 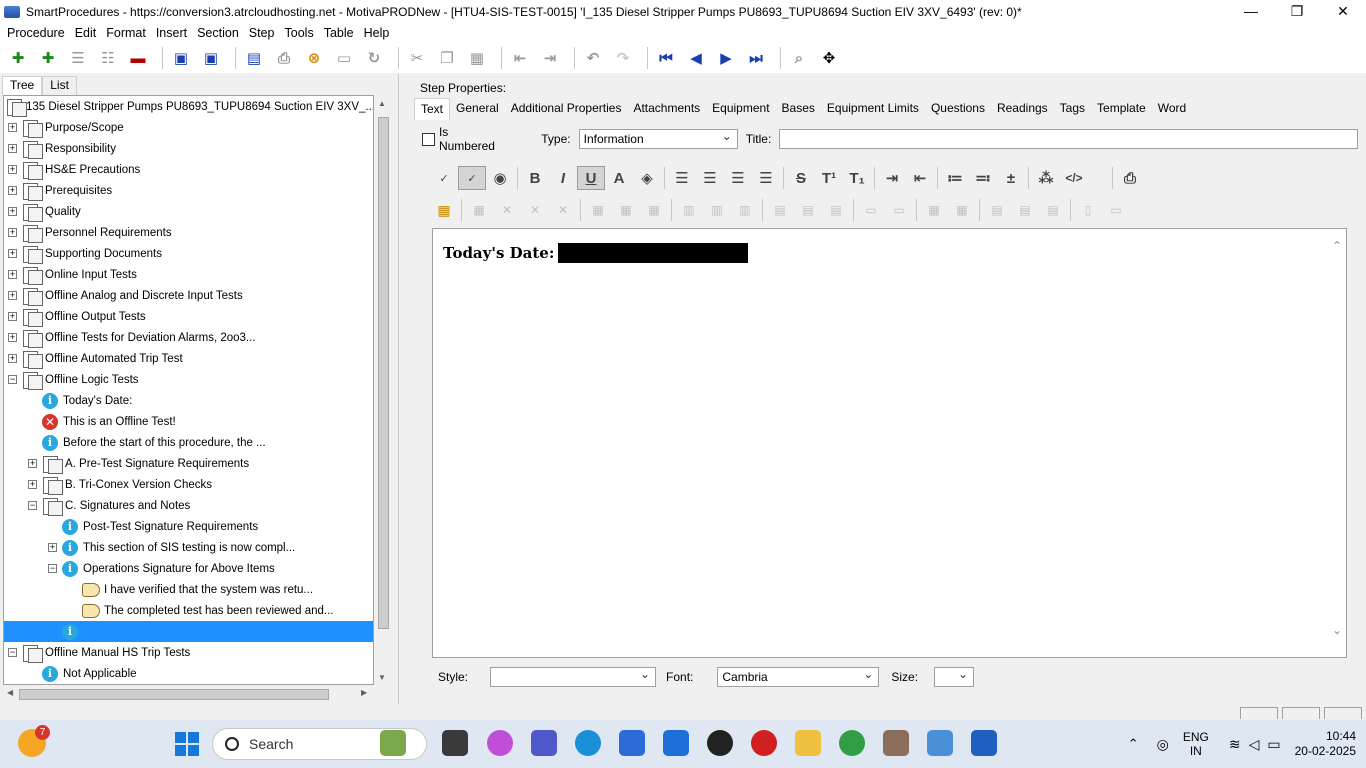 I want to click on tree-item: + Offline Output Tests, so click(x=188, y=316).